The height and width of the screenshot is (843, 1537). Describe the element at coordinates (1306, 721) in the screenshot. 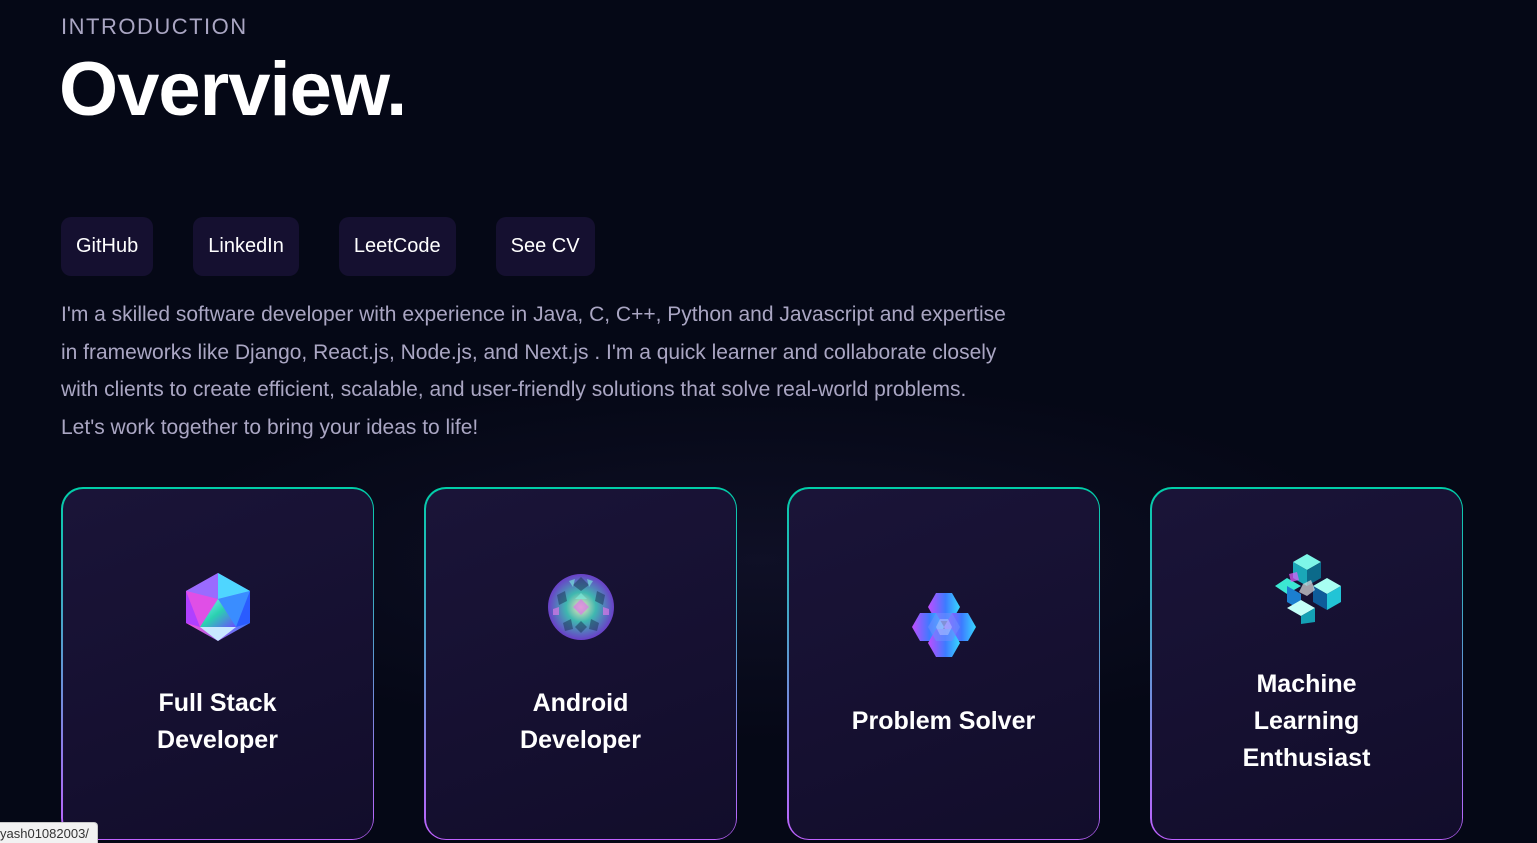

I see `service-title: Machine Learning Enthusiast` at that location.